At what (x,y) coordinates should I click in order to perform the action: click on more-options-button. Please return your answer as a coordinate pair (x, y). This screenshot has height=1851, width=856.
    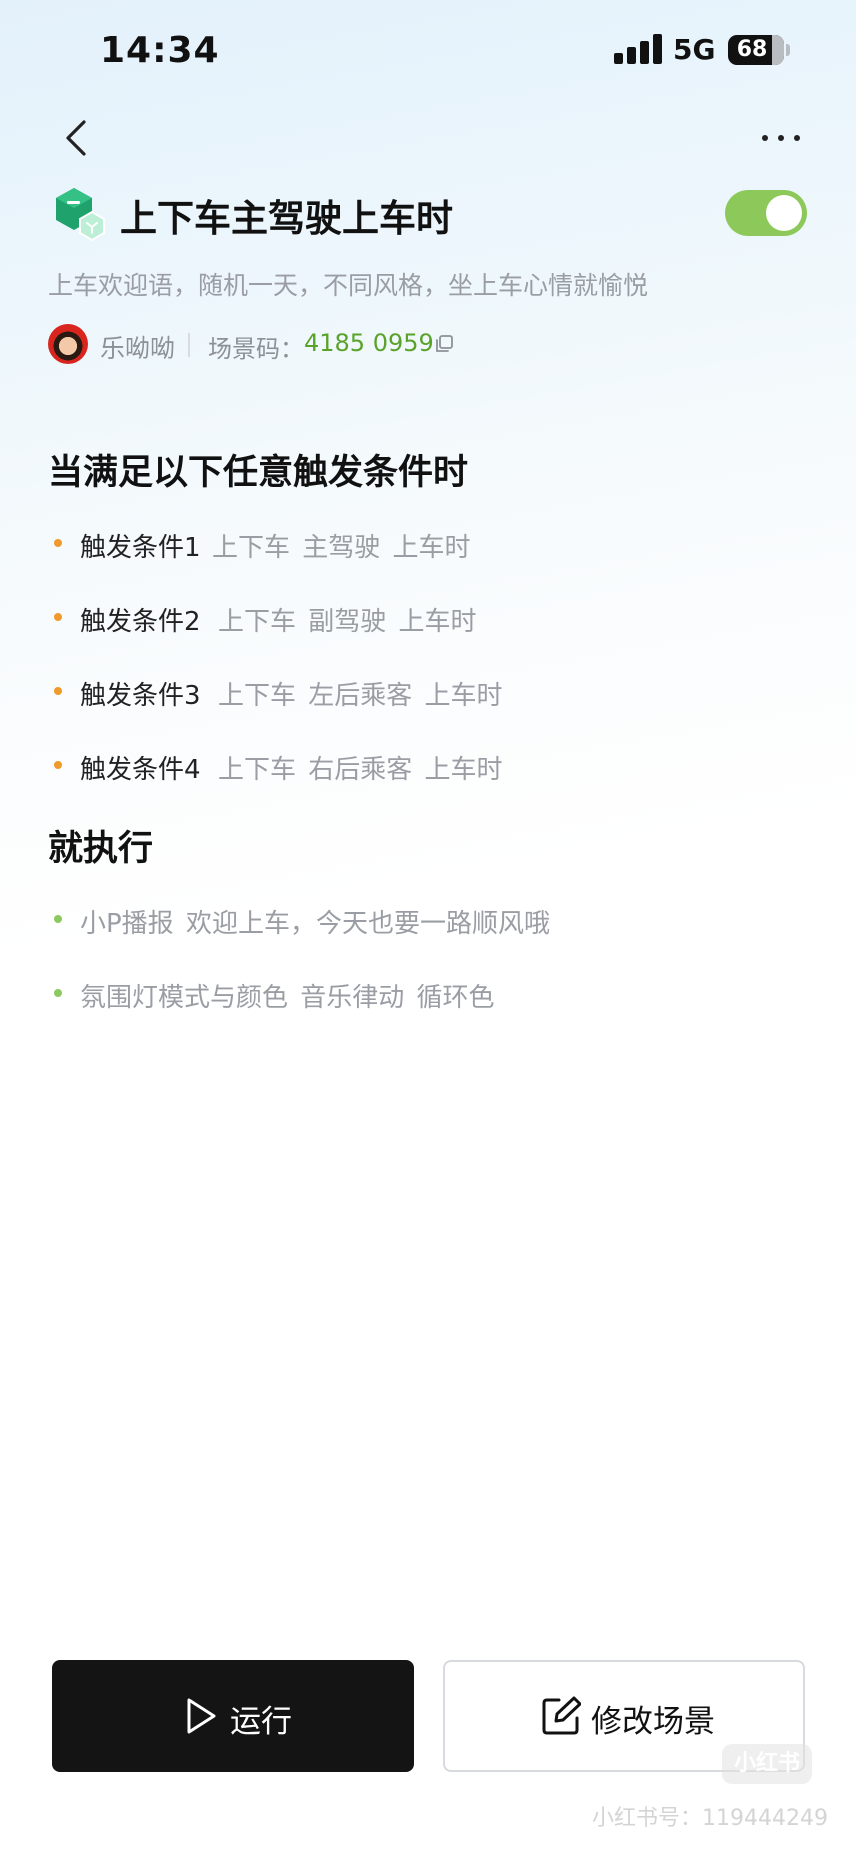
    Looking at the image, I should click on (781, 138).